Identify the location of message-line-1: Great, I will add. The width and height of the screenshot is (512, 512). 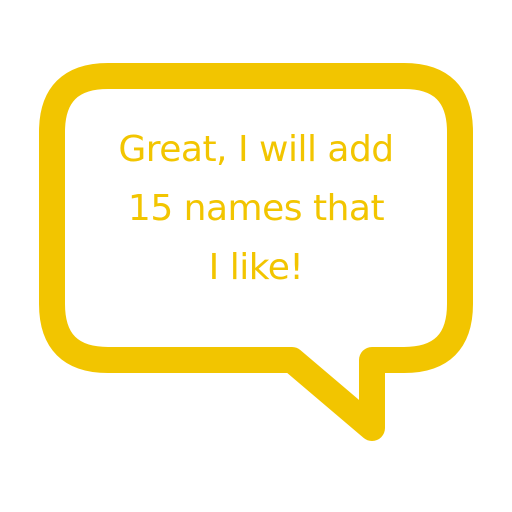
(256, 149).